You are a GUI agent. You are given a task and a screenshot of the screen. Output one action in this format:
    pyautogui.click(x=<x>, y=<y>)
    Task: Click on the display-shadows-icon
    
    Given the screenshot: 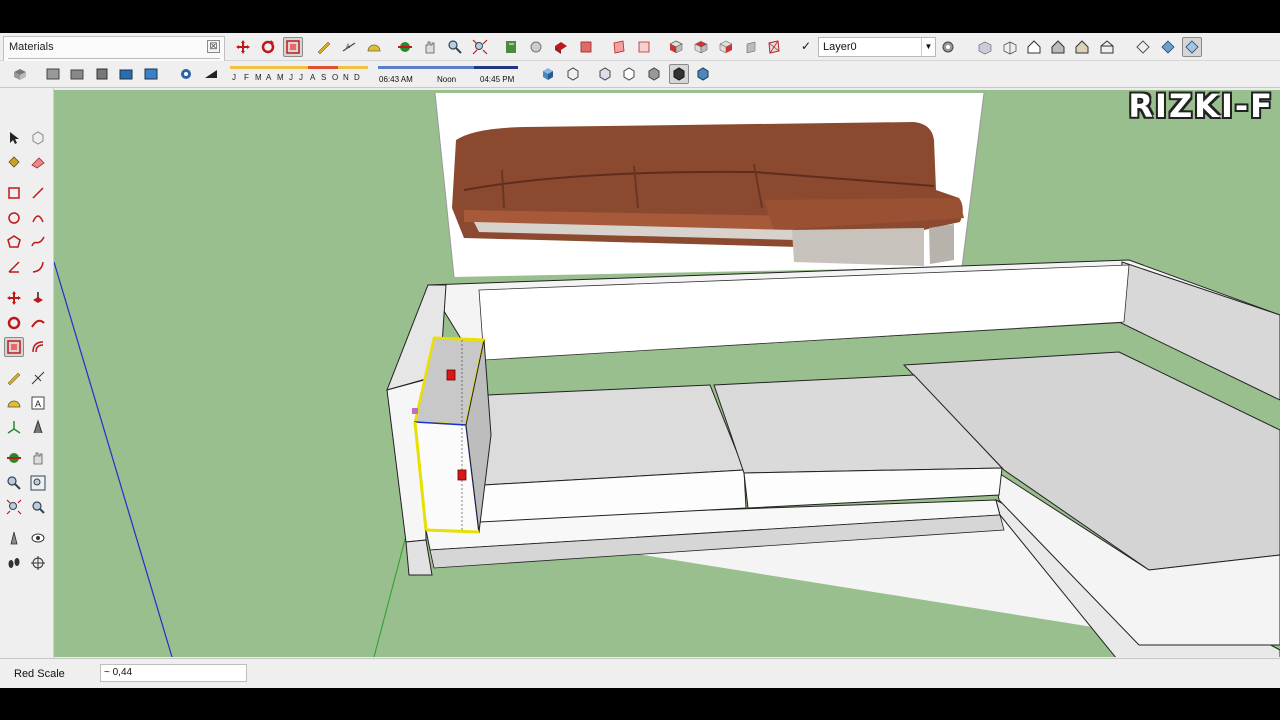 What is the action you would take?
    pyautogui.click(x=1192, y=47)
    